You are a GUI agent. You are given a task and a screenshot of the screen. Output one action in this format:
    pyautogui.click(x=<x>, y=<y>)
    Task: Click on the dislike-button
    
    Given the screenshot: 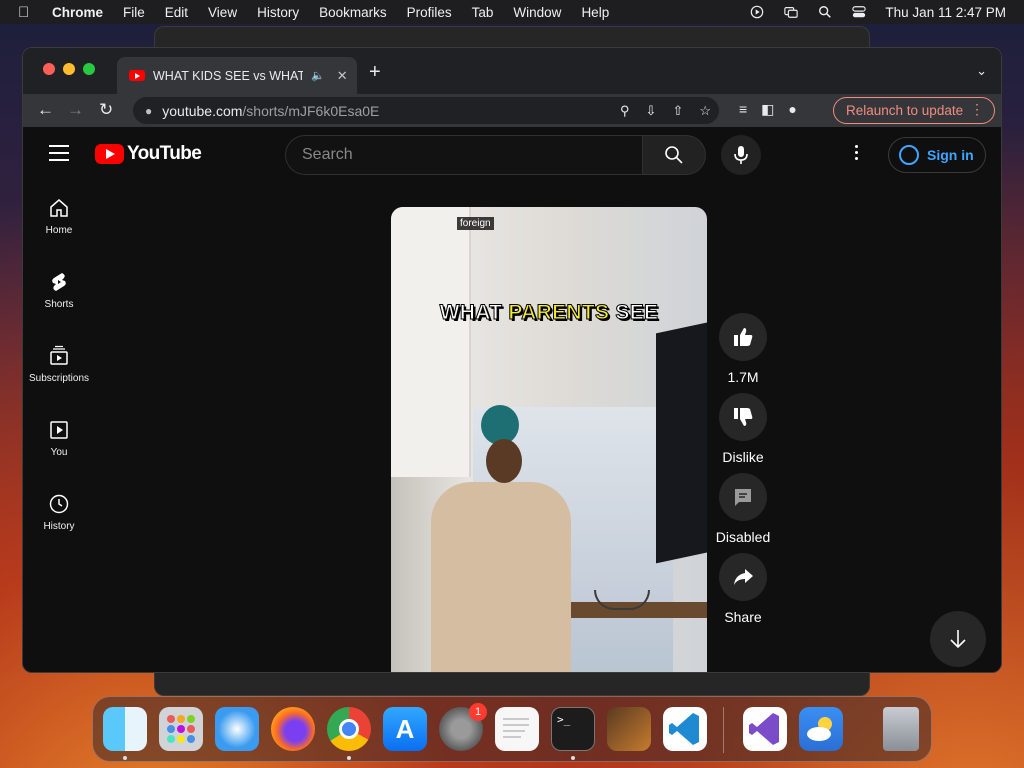 What is the action you would take?
    pyautogui.click(x=743, y=417)
    